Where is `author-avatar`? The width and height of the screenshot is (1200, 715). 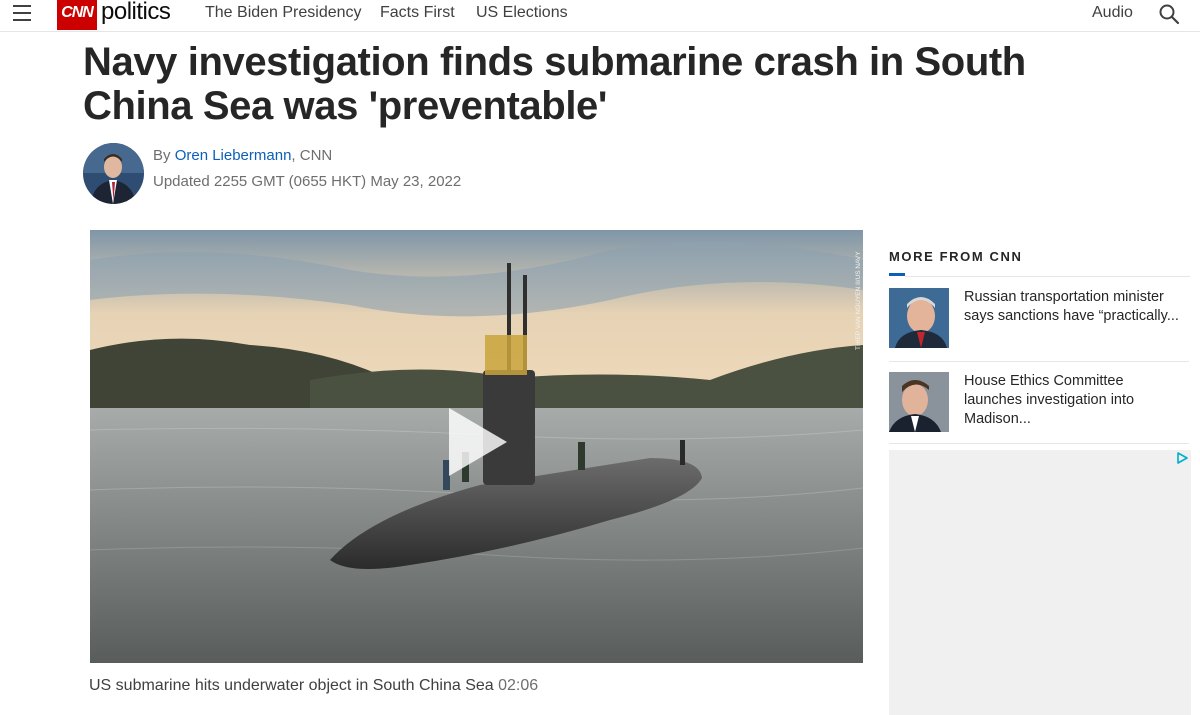 author-avatar is located at coordinates (113, 173).